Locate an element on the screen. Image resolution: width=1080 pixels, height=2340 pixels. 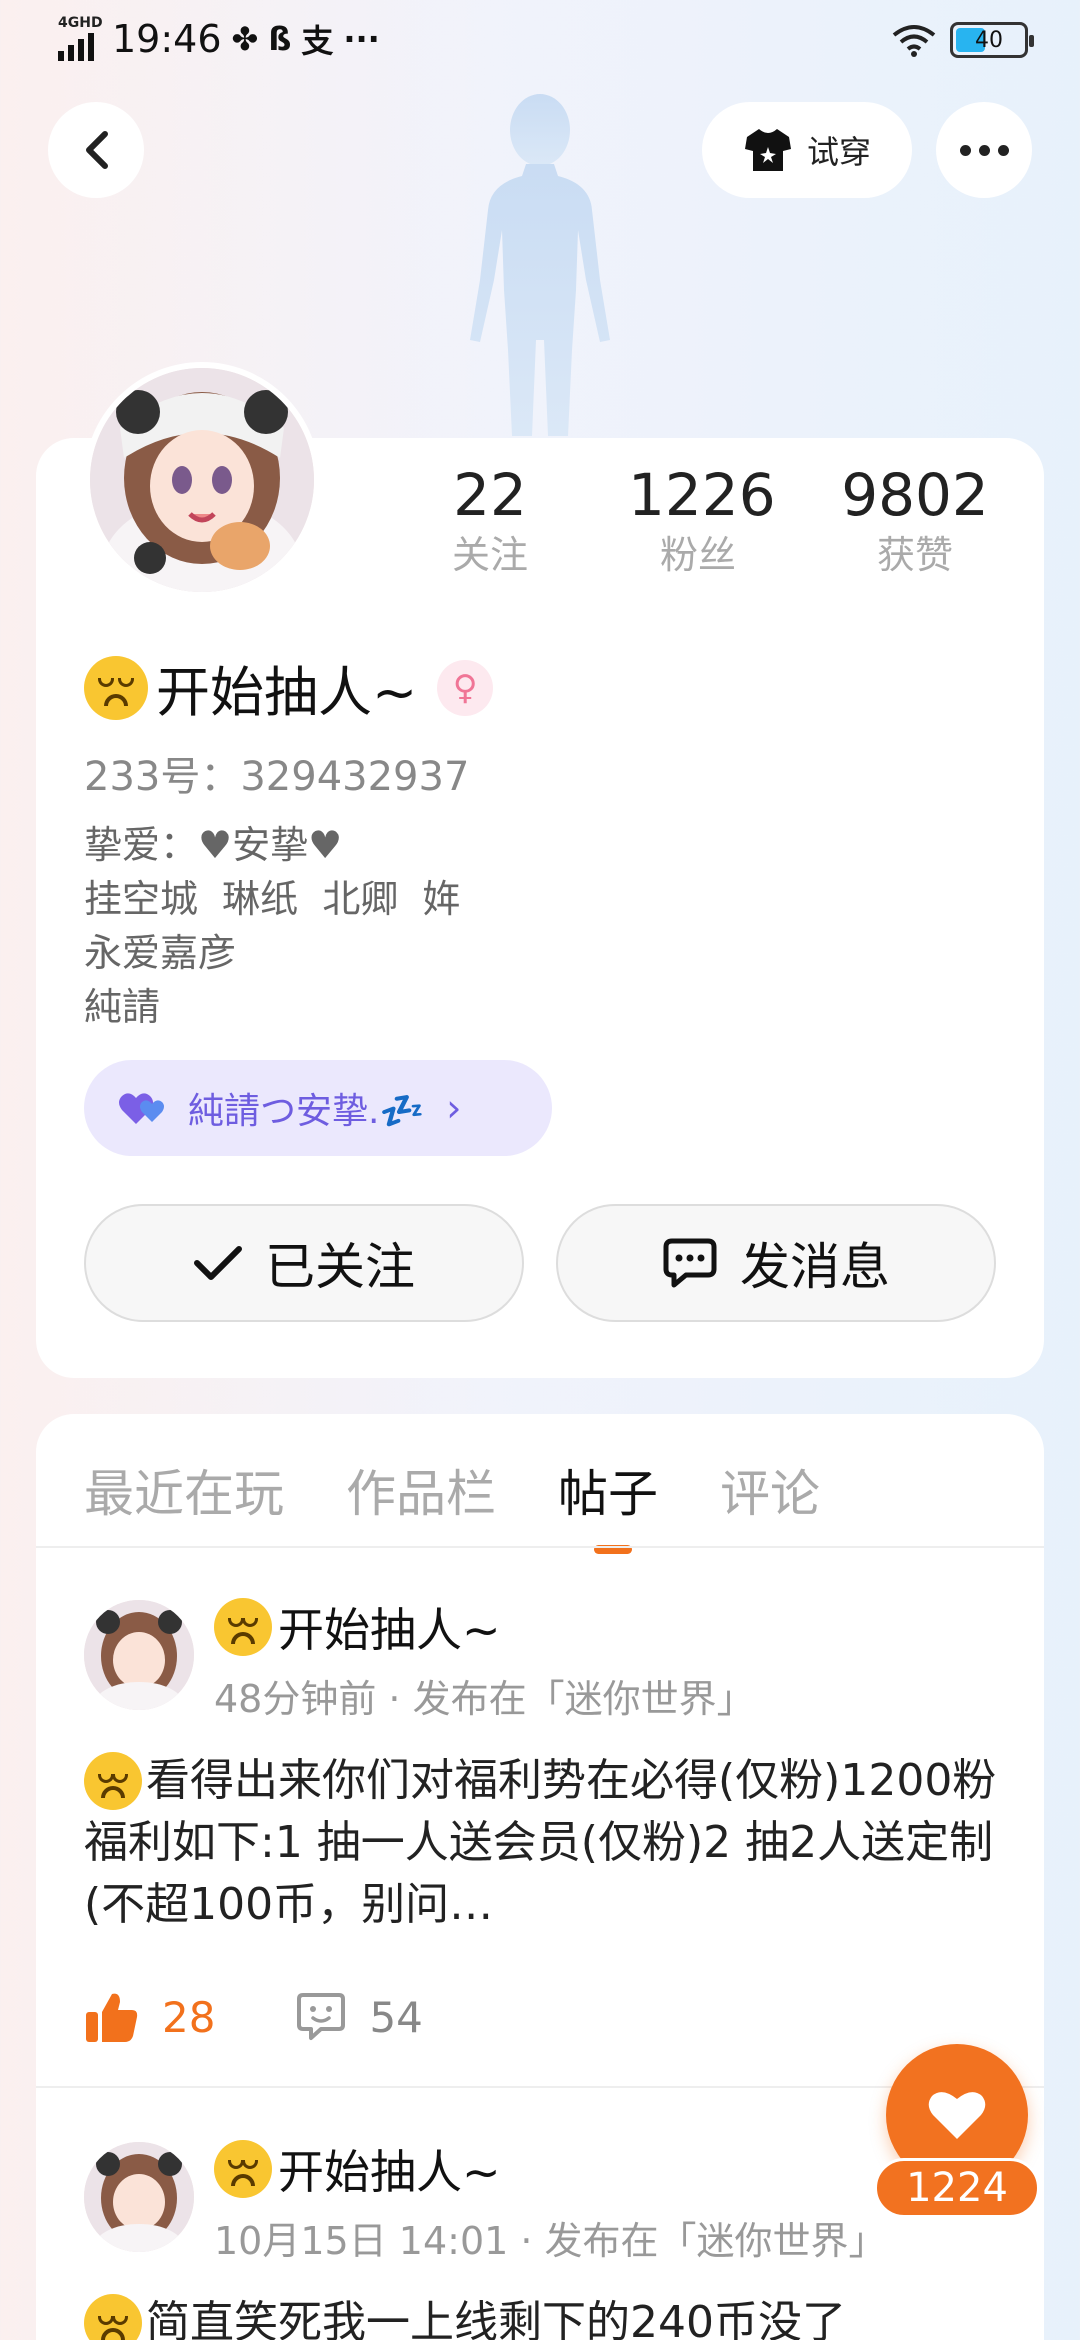
chat-bubble-icon is located at coordinates (690, 1263).